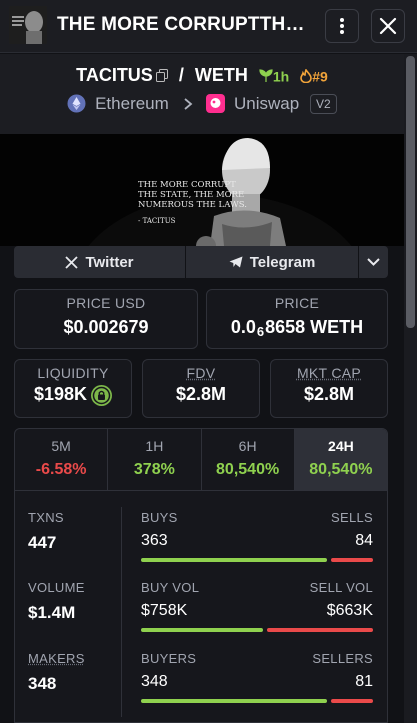  What do you see at coordinates (155, 459) in the screenshot?
I see `tab-1h: 1H 378%` at bounding box center [155, 459].